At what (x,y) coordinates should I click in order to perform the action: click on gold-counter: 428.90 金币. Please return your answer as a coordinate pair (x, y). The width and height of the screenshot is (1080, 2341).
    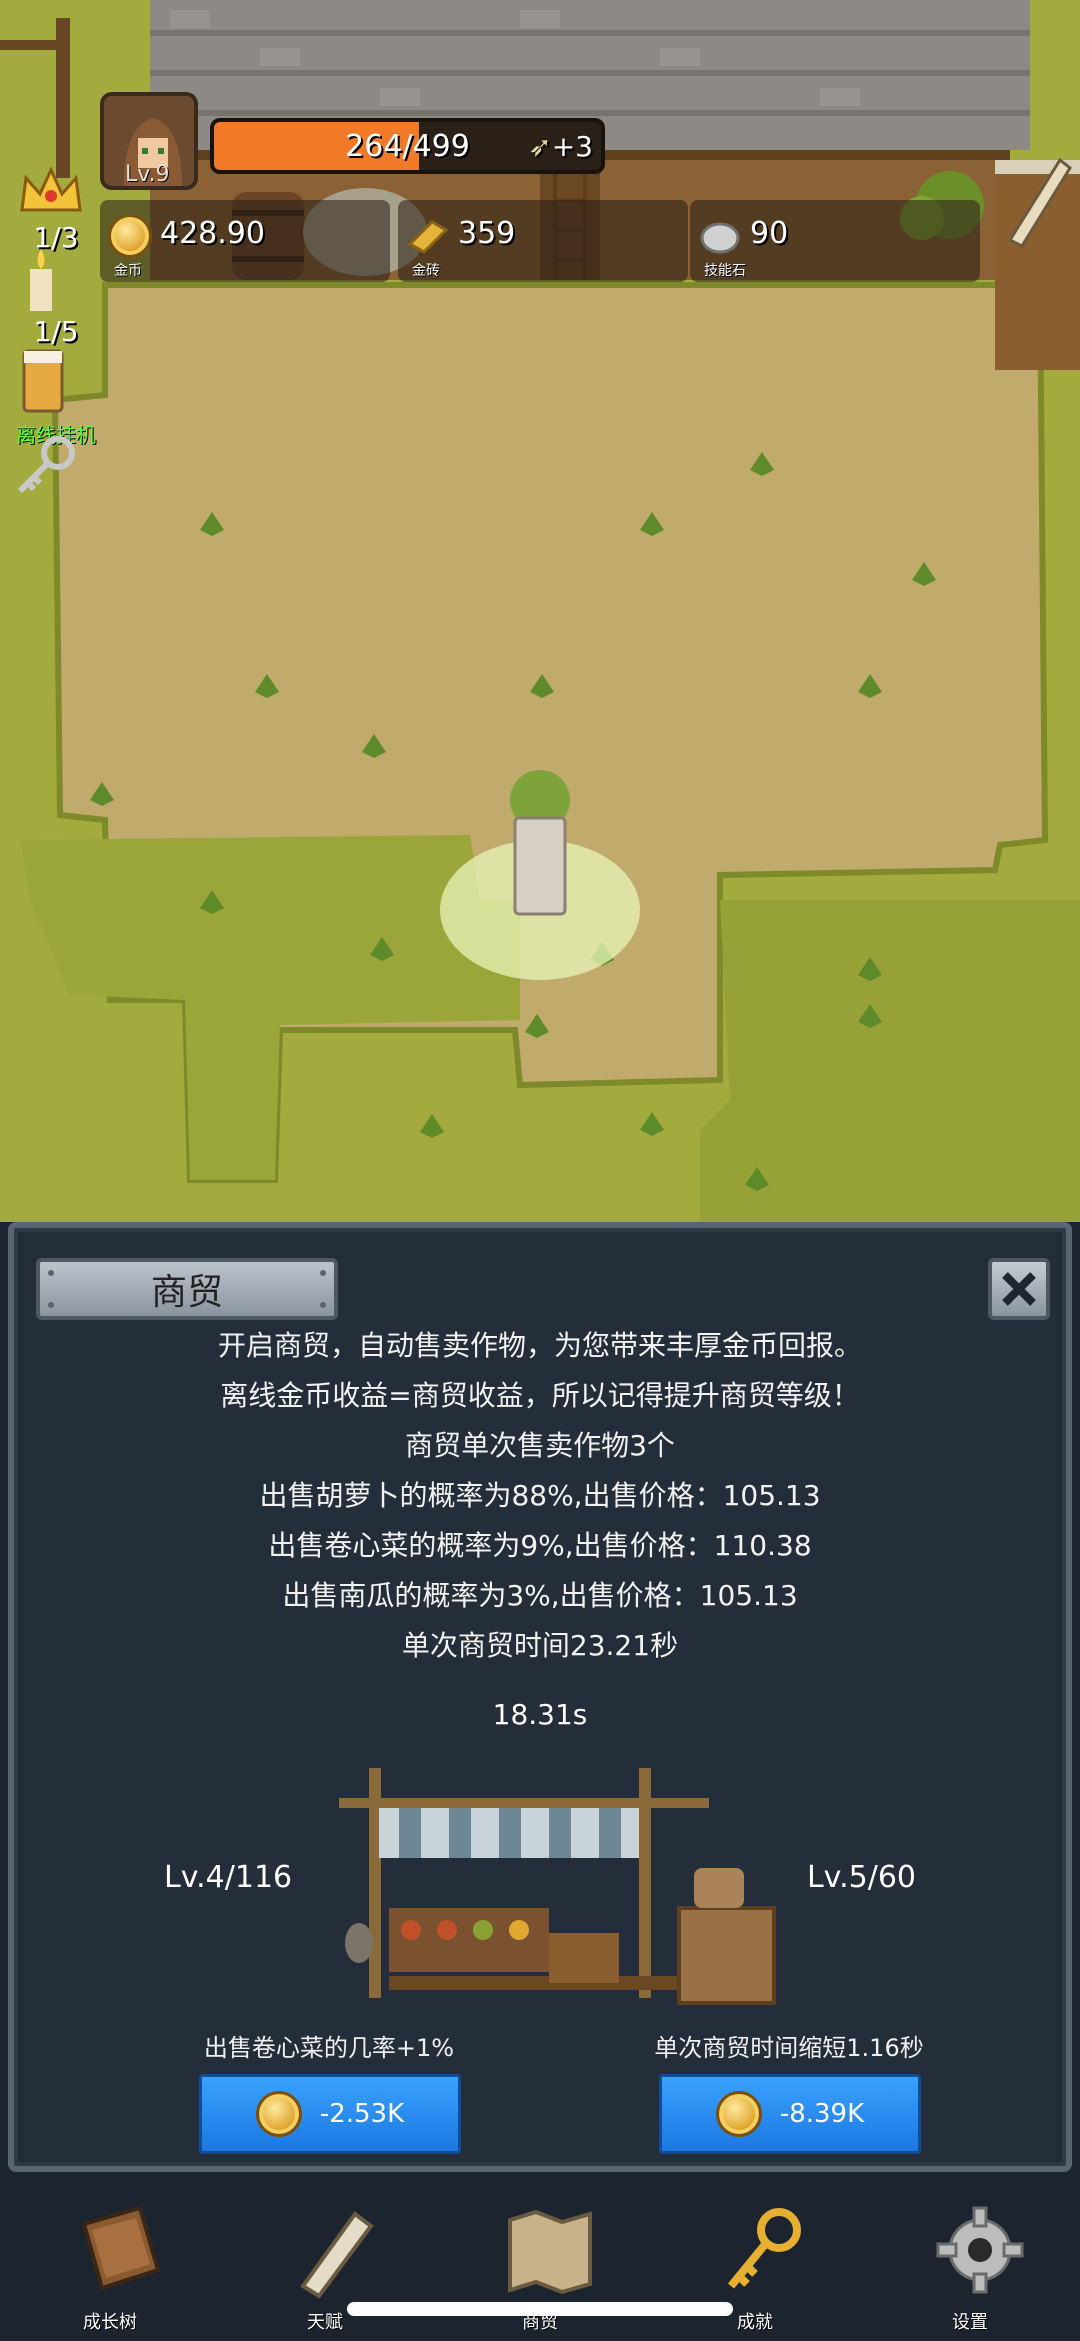
    Looking at the image, I should click on (245, 241).